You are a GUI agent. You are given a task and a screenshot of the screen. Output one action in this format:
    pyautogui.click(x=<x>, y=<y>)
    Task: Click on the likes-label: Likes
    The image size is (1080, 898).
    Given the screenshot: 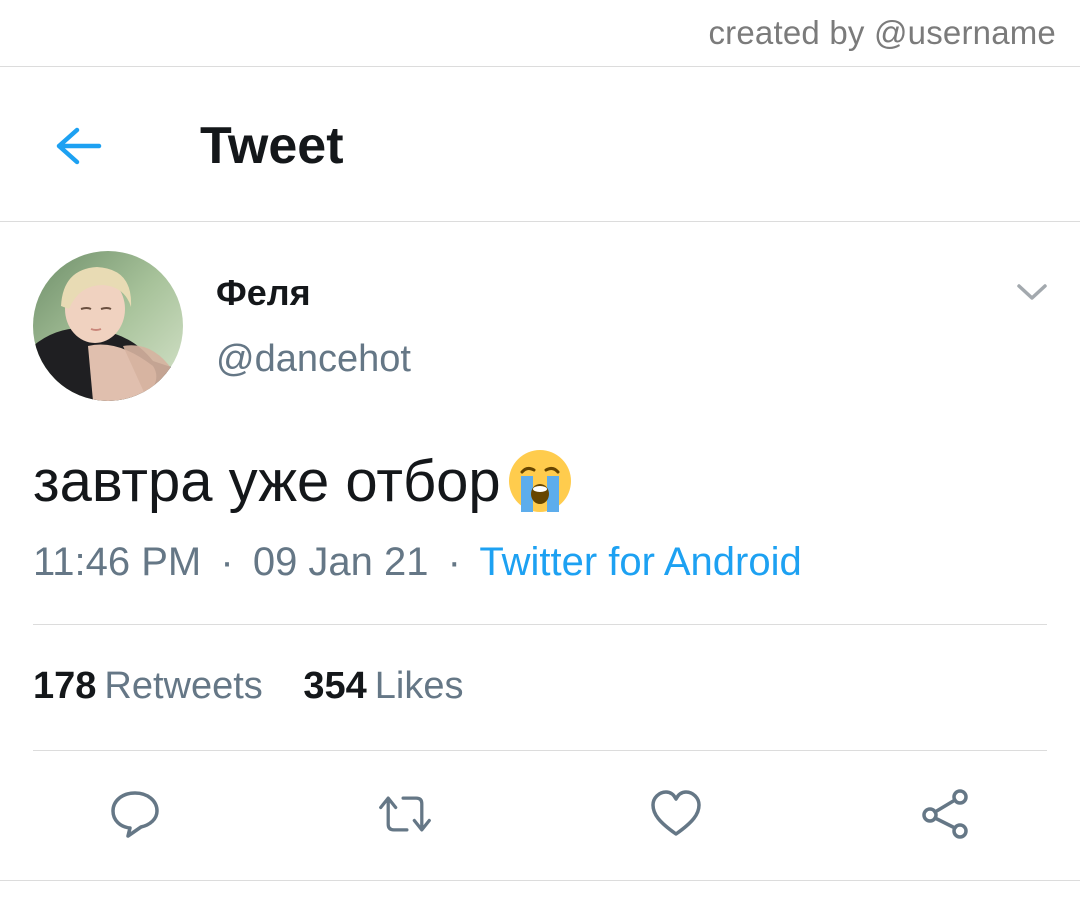 What is the action you would take?
    pyautogui.click(x=419, y=686)
    